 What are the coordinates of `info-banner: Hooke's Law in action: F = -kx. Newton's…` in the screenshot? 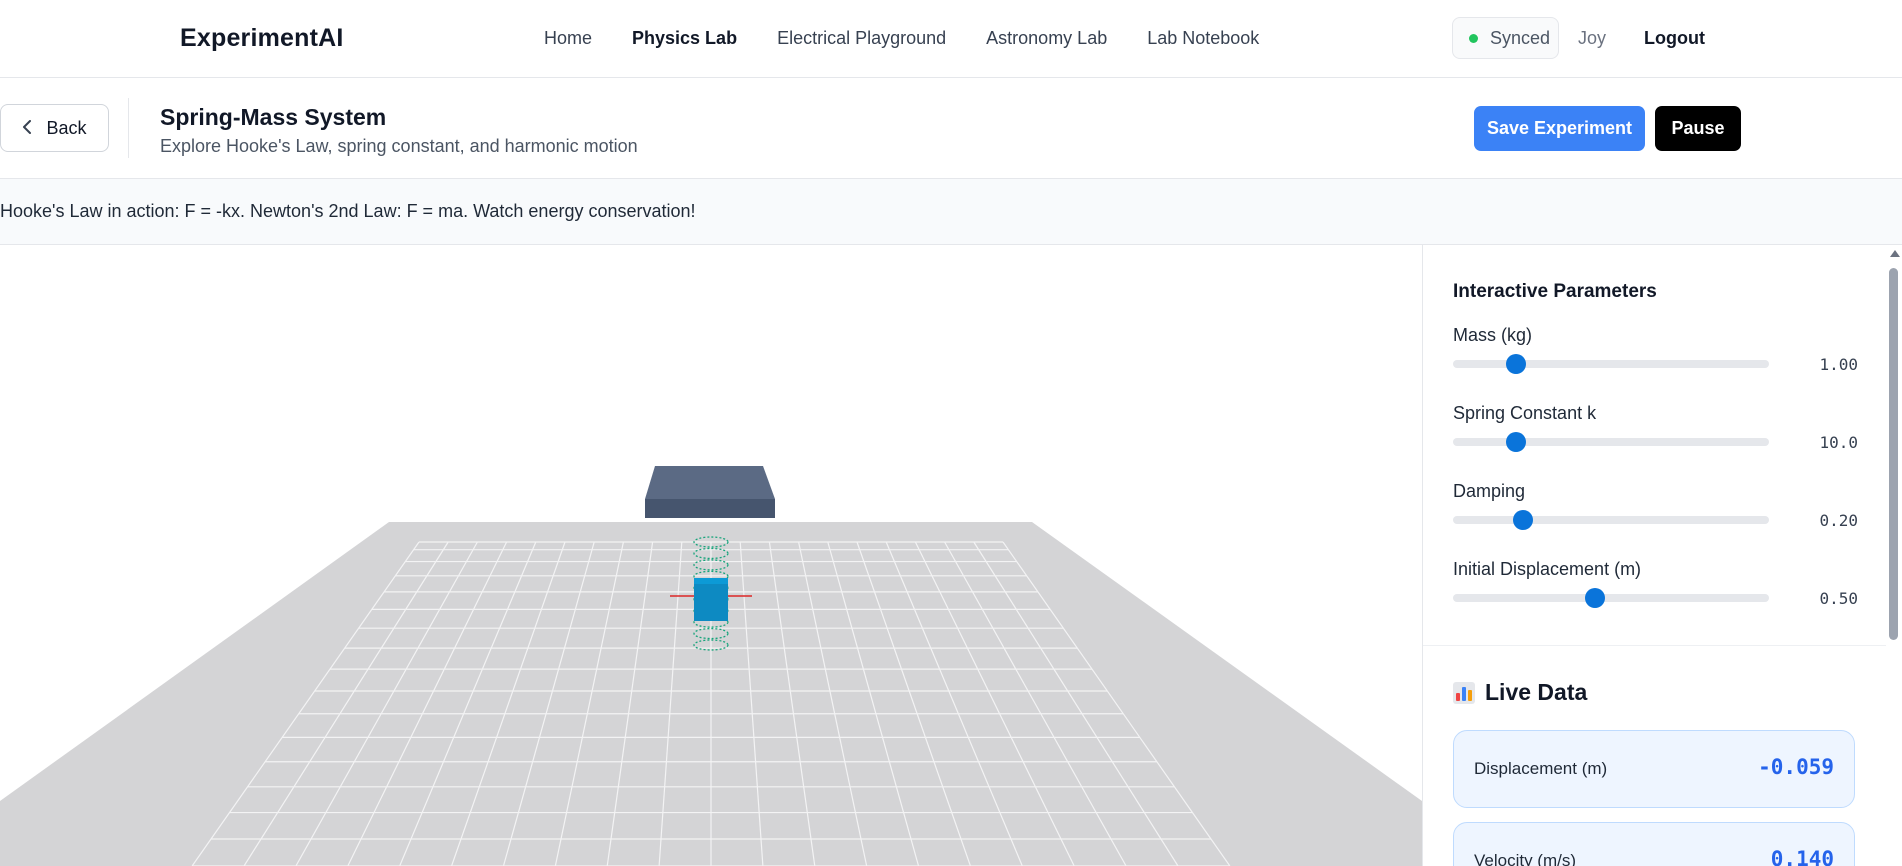 It's located at (951, 212).